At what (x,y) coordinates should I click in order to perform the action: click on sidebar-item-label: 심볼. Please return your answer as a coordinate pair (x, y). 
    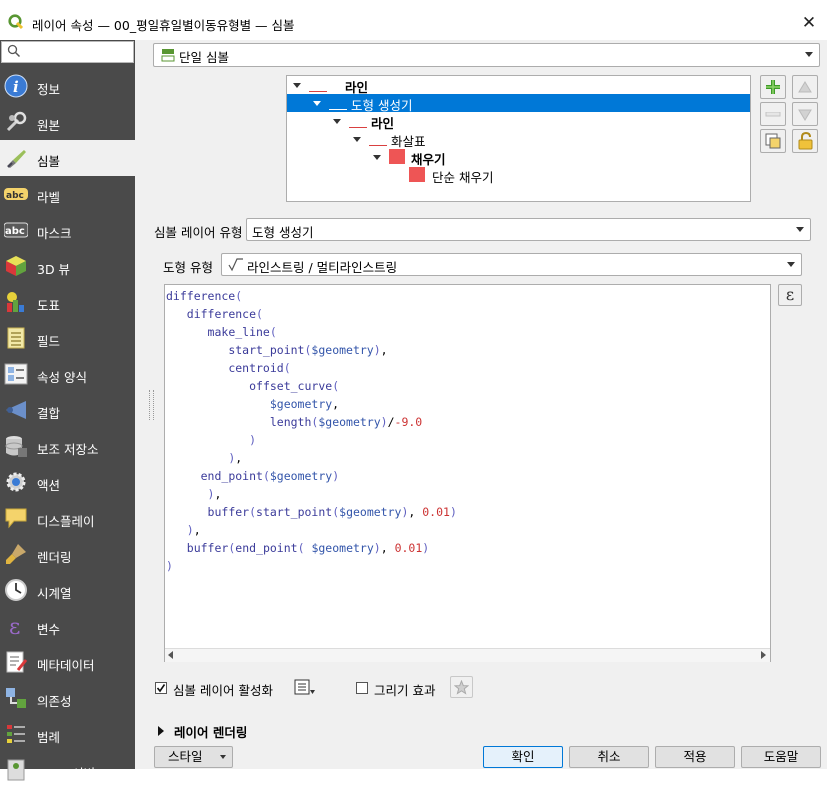
    Looking at the image, I should click on (49, 161).